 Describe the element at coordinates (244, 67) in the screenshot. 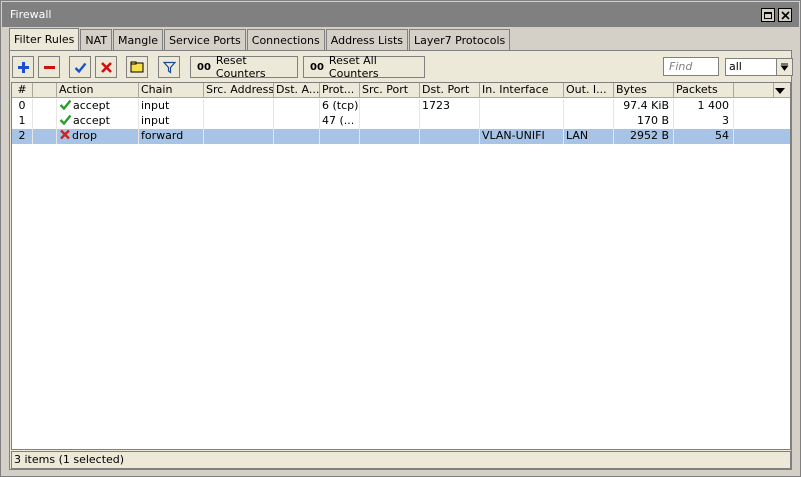

I see `reset-counters-button: 00 Reset Counters` at that location.